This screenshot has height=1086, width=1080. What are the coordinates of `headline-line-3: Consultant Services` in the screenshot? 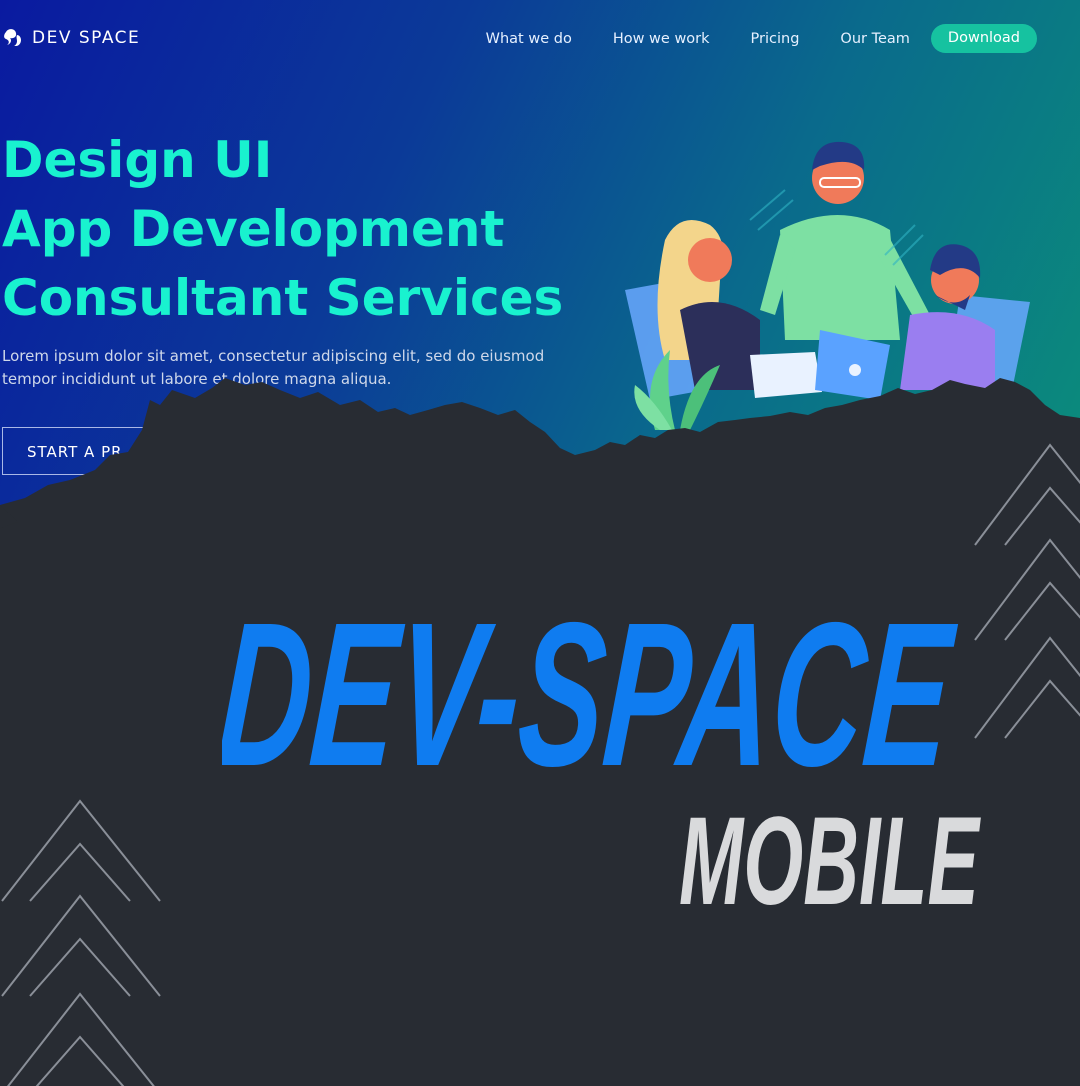 It's located at (283, 298).